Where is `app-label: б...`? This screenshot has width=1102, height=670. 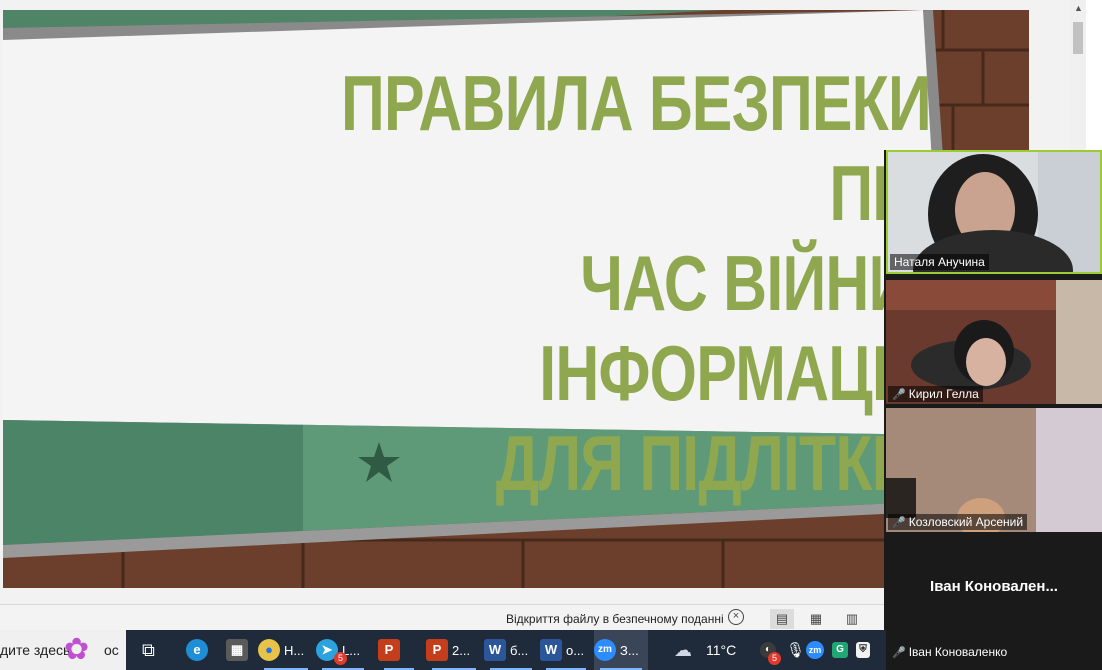
app-label: б... is located at coordinates (519, 650).